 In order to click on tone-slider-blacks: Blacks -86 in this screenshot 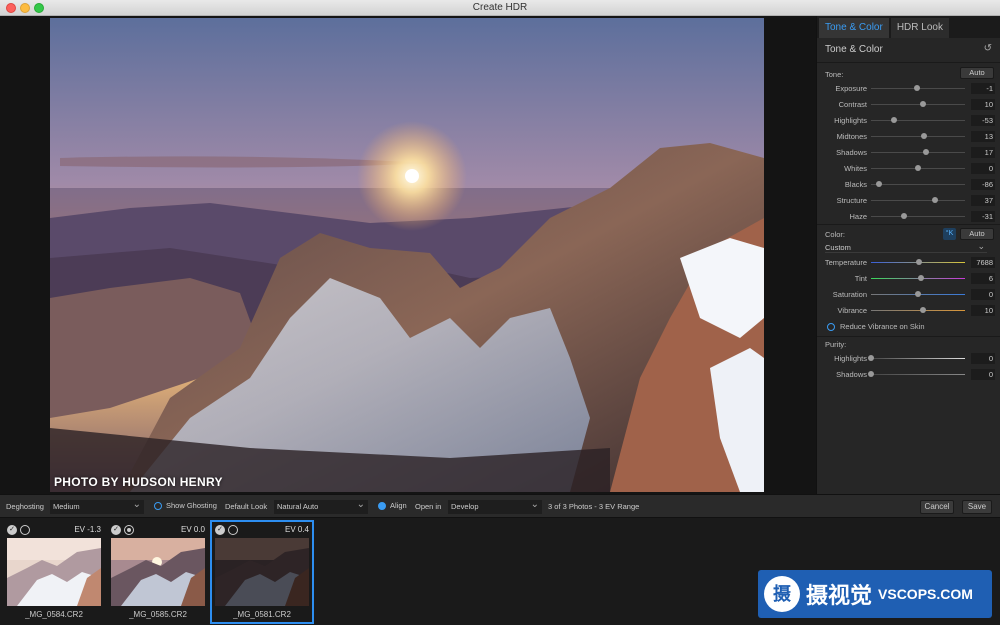, I will do `click(908, 185)`.